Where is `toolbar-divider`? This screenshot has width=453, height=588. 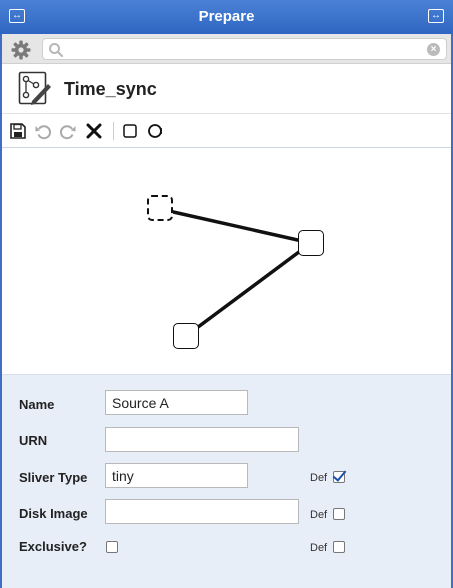
toolbar-divider is located at coordinates (113, 131).